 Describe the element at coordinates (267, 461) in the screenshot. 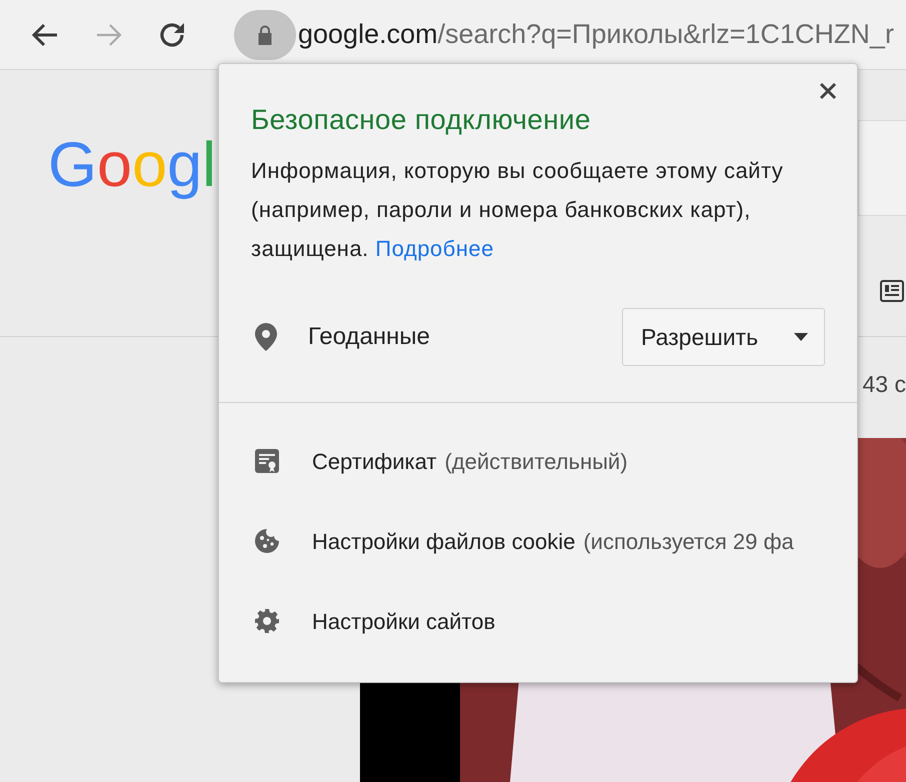

I see `certificate-icon` at that location.